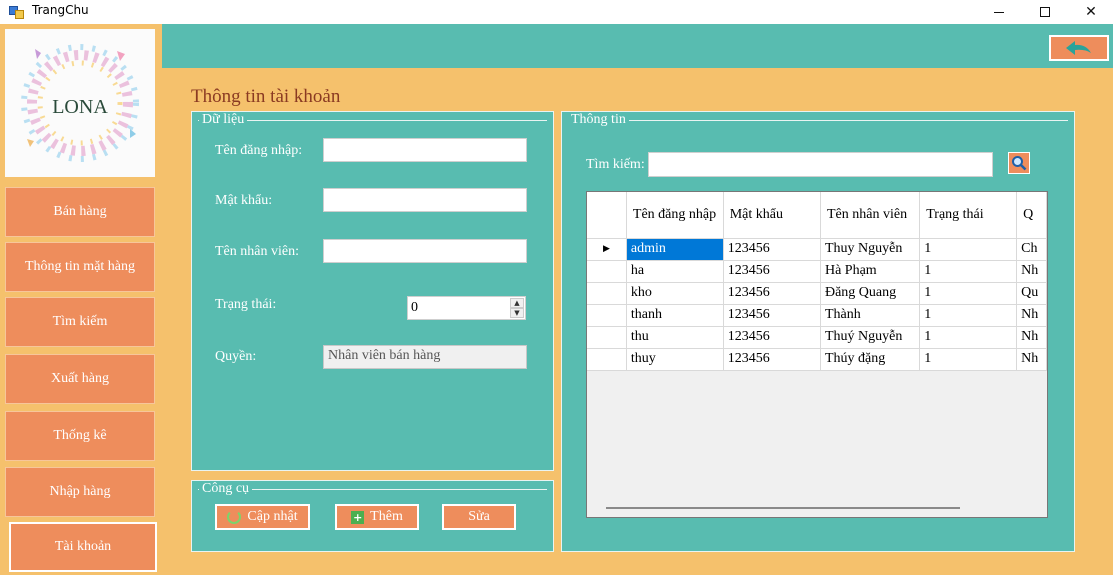  I want to click on close-button: ✕, so click(1090, 12).